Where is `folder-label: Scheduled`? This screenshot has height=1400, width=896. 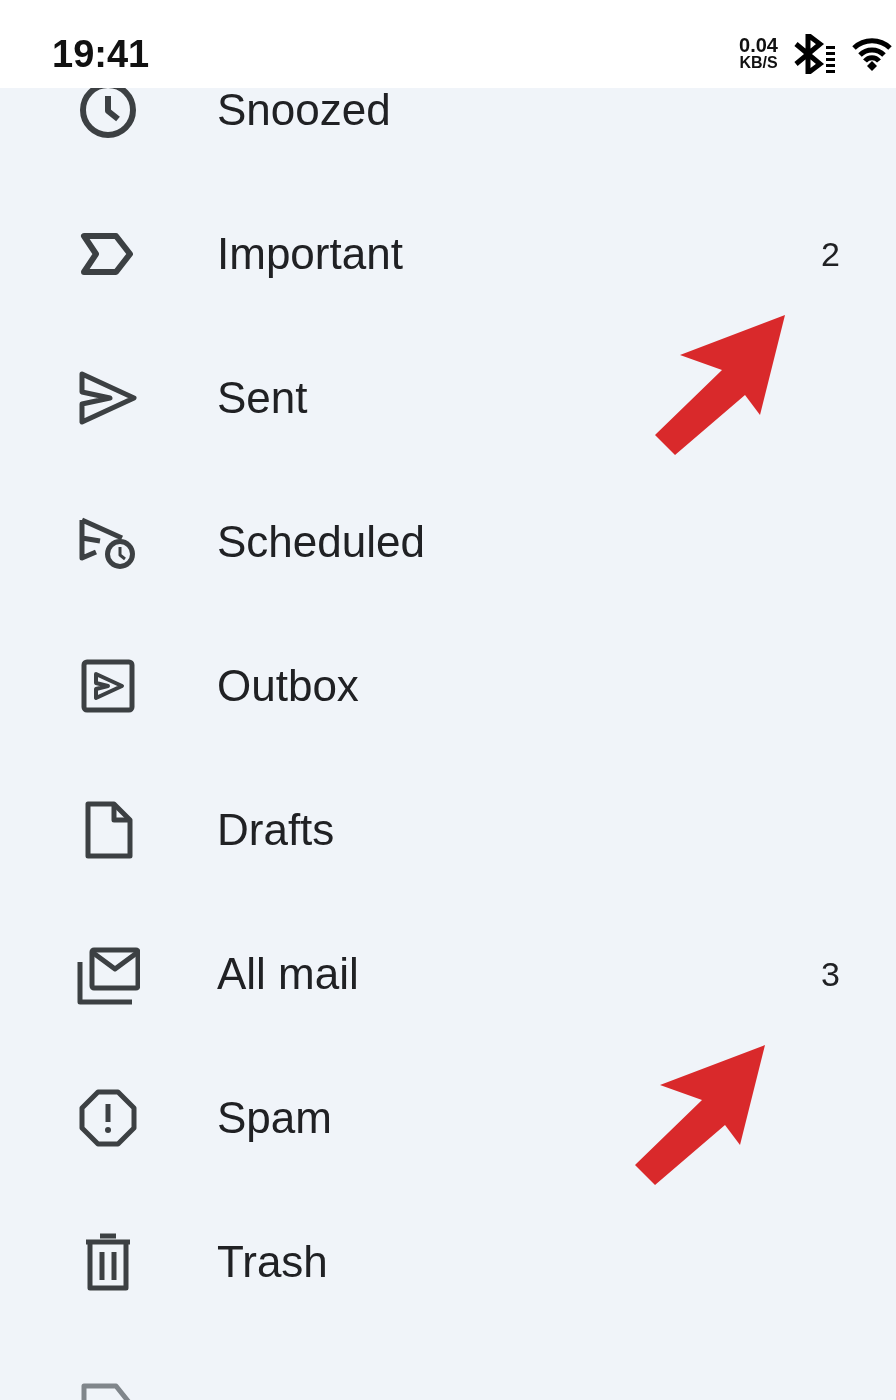 folder-label: Scheduled is located at coordinates (321, 542).